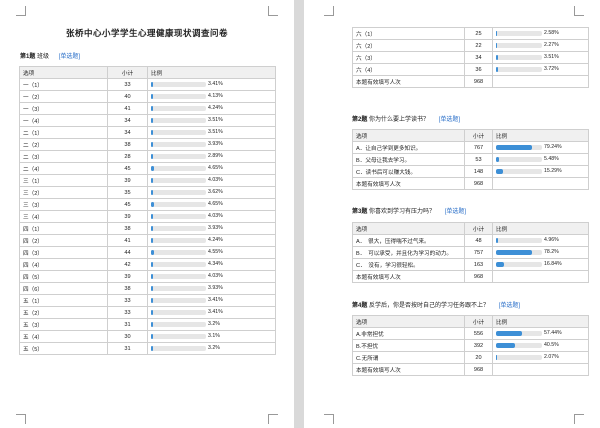  I want to click on option-count: 34, so click(127, 132).